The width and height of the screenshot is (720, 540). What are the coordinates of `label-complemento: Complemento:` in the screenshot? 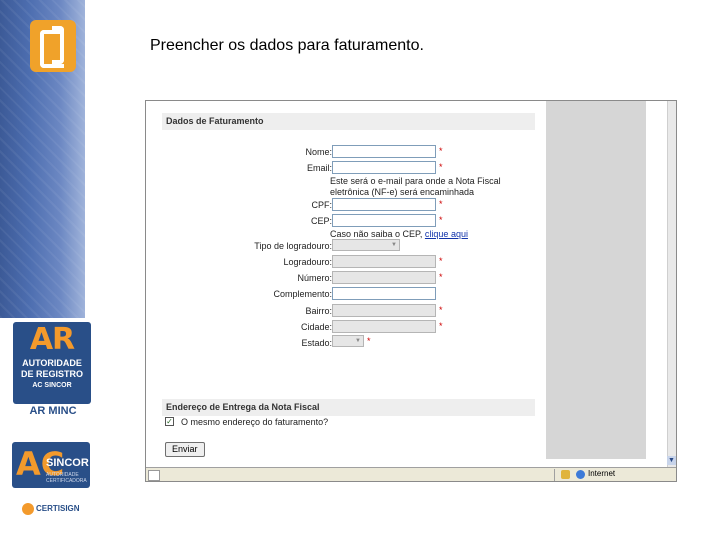 It's located at (302, 294).